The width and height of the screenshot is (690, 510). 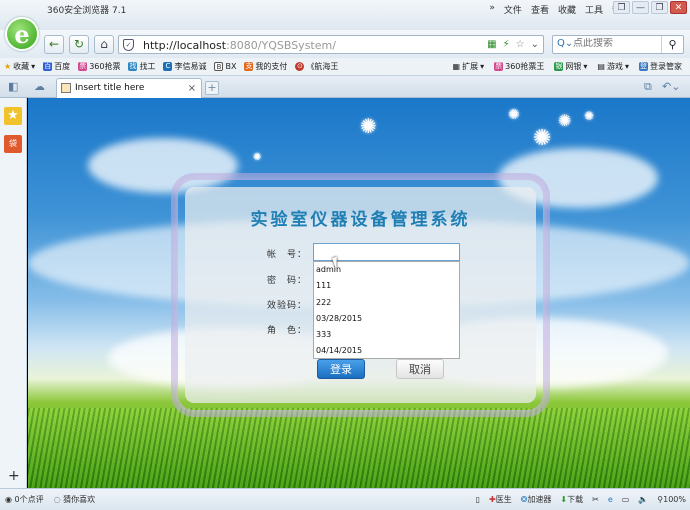 I want to click on c-icon: C, so click(x=168, y=66).